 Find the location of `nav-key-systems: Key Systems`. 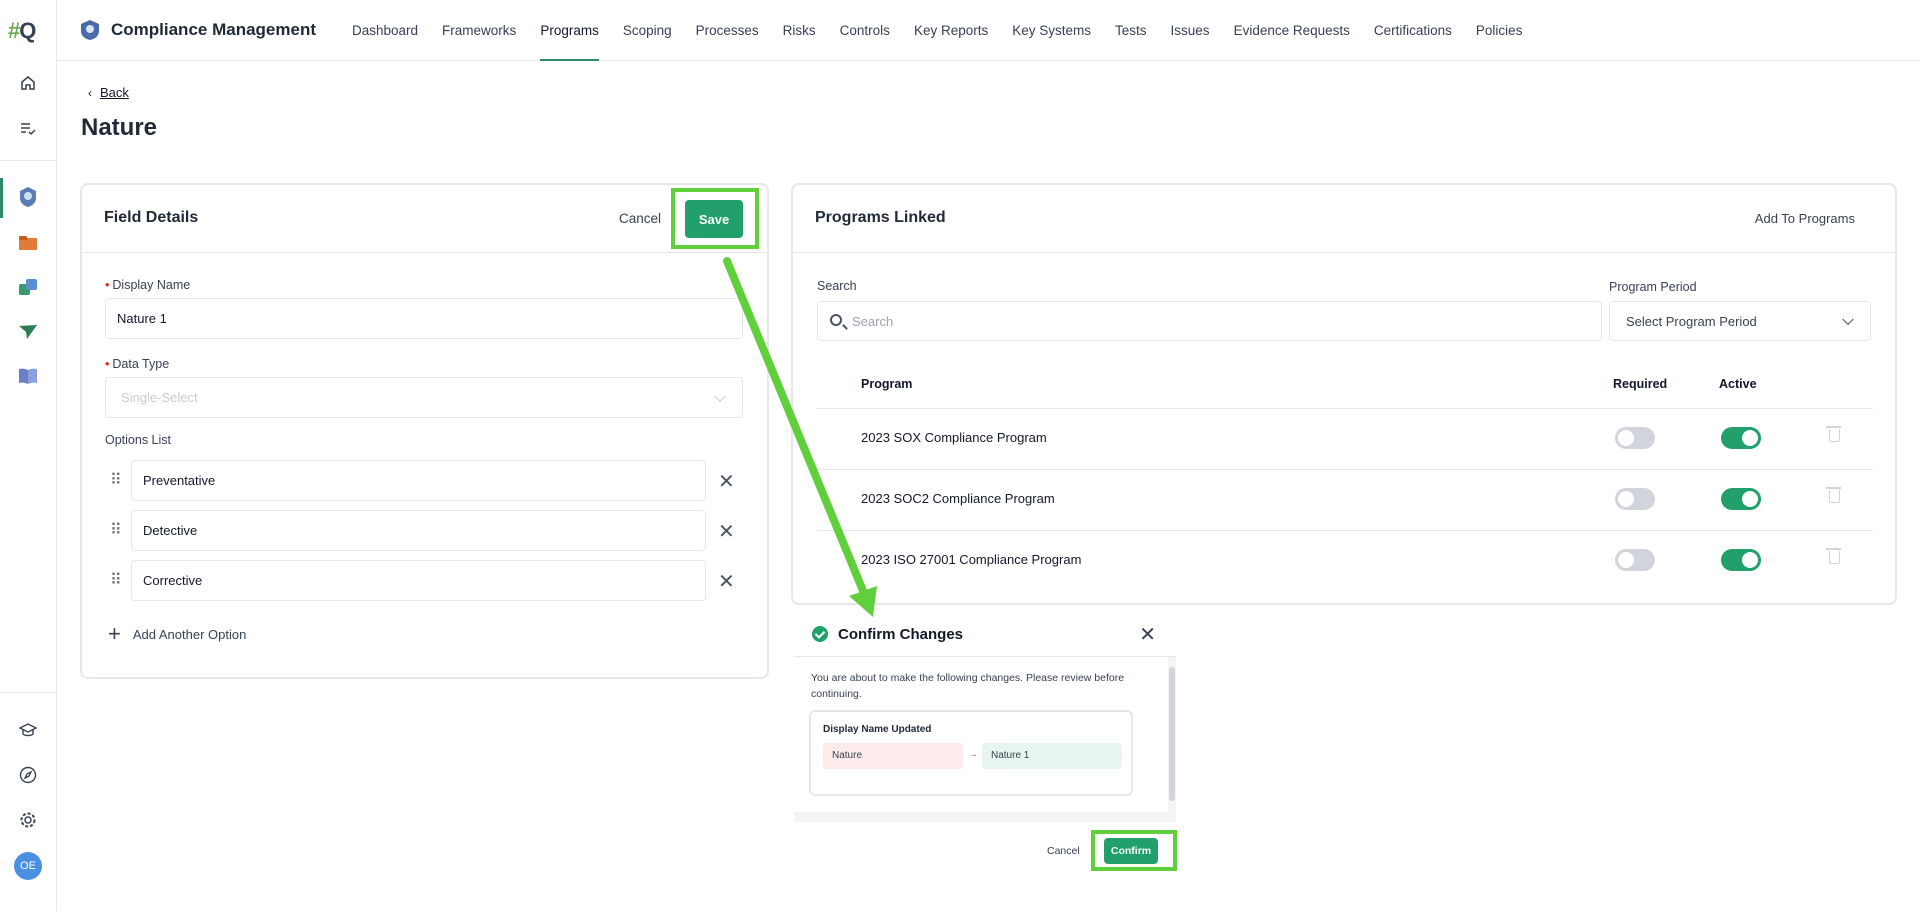

nav-key-systems: Key Systems is located at coordinates (1051, 30).